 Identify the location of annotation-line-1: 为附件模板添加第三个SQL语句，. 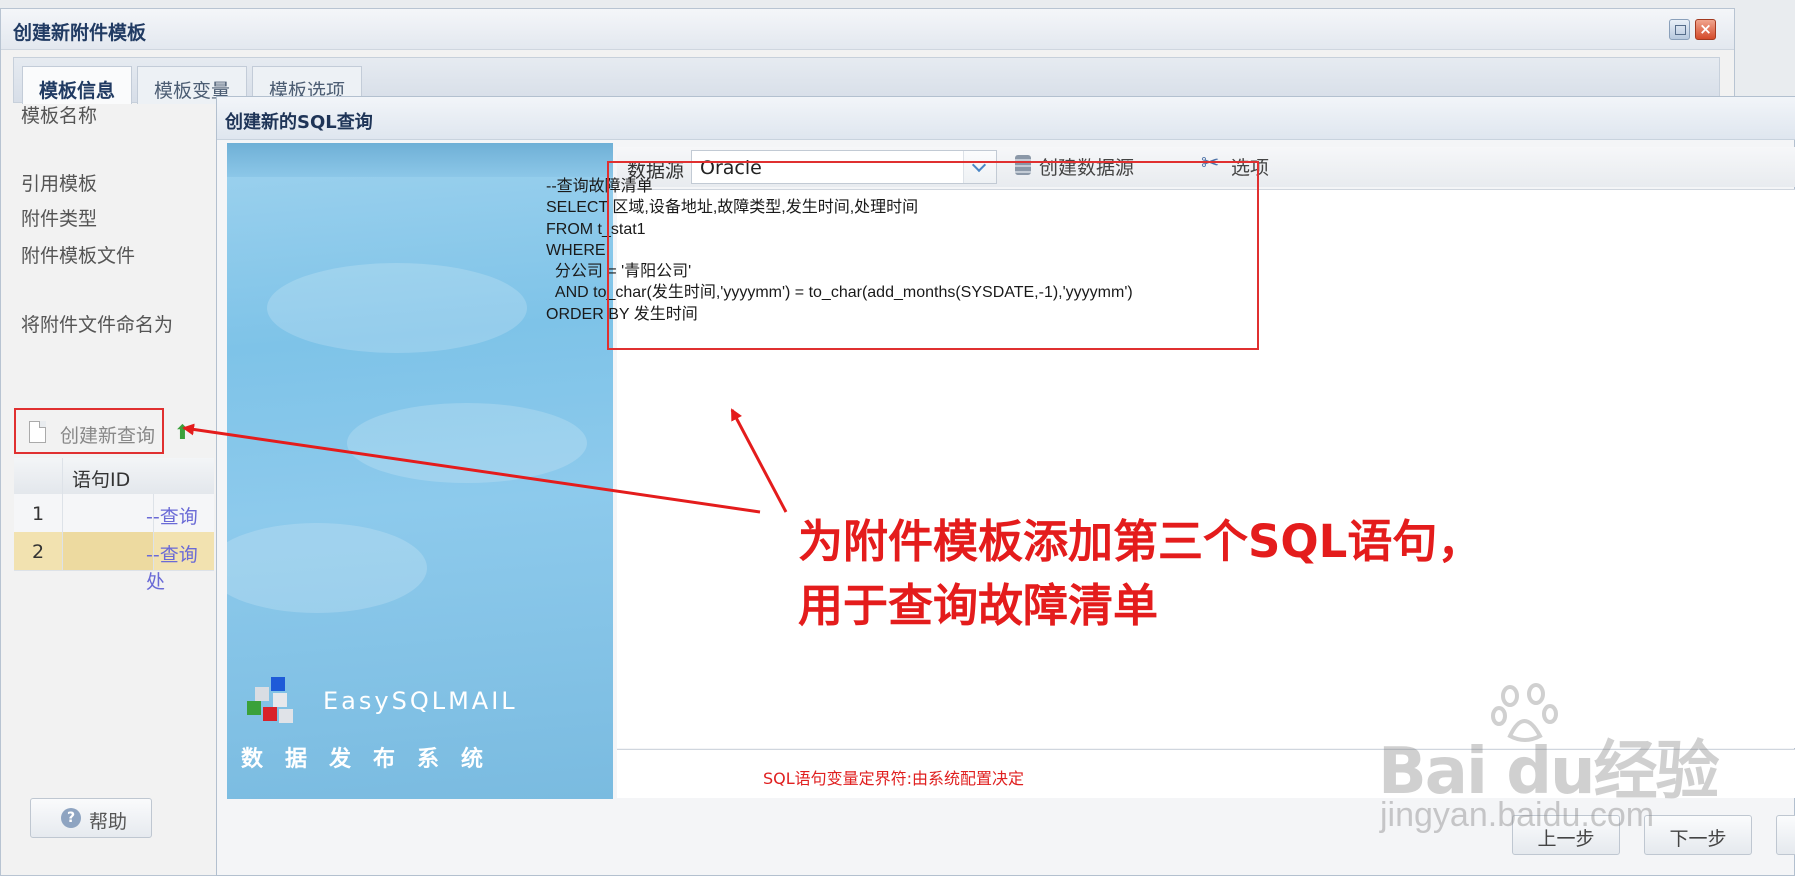
(1140, 541).